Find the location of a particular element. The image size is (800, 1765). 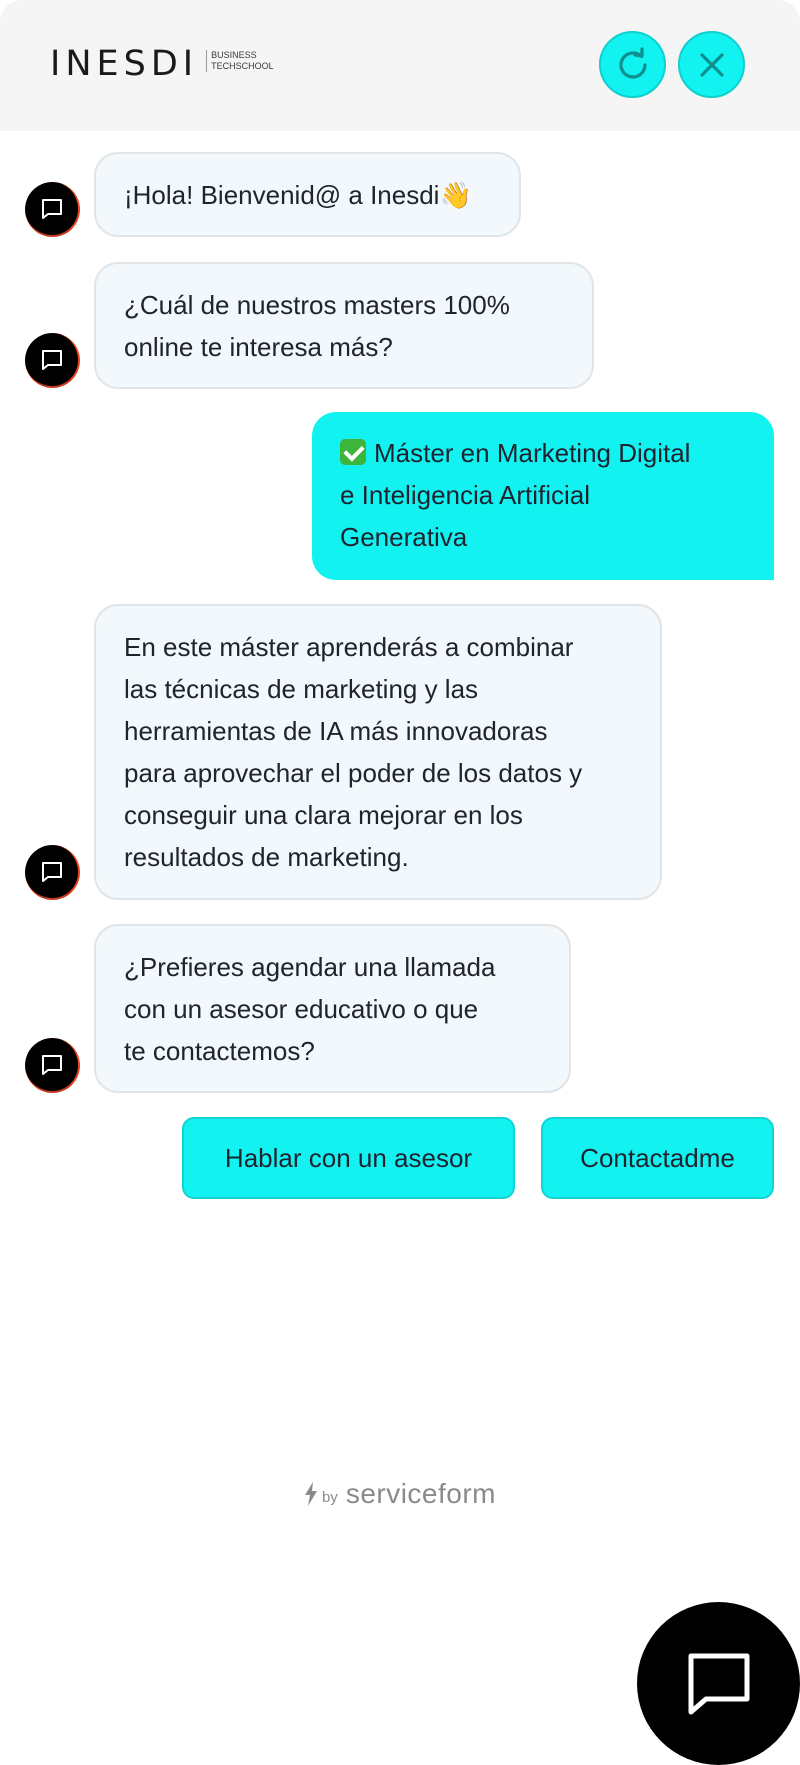

footer-by-label: by is located at coordinates (329, 1497).